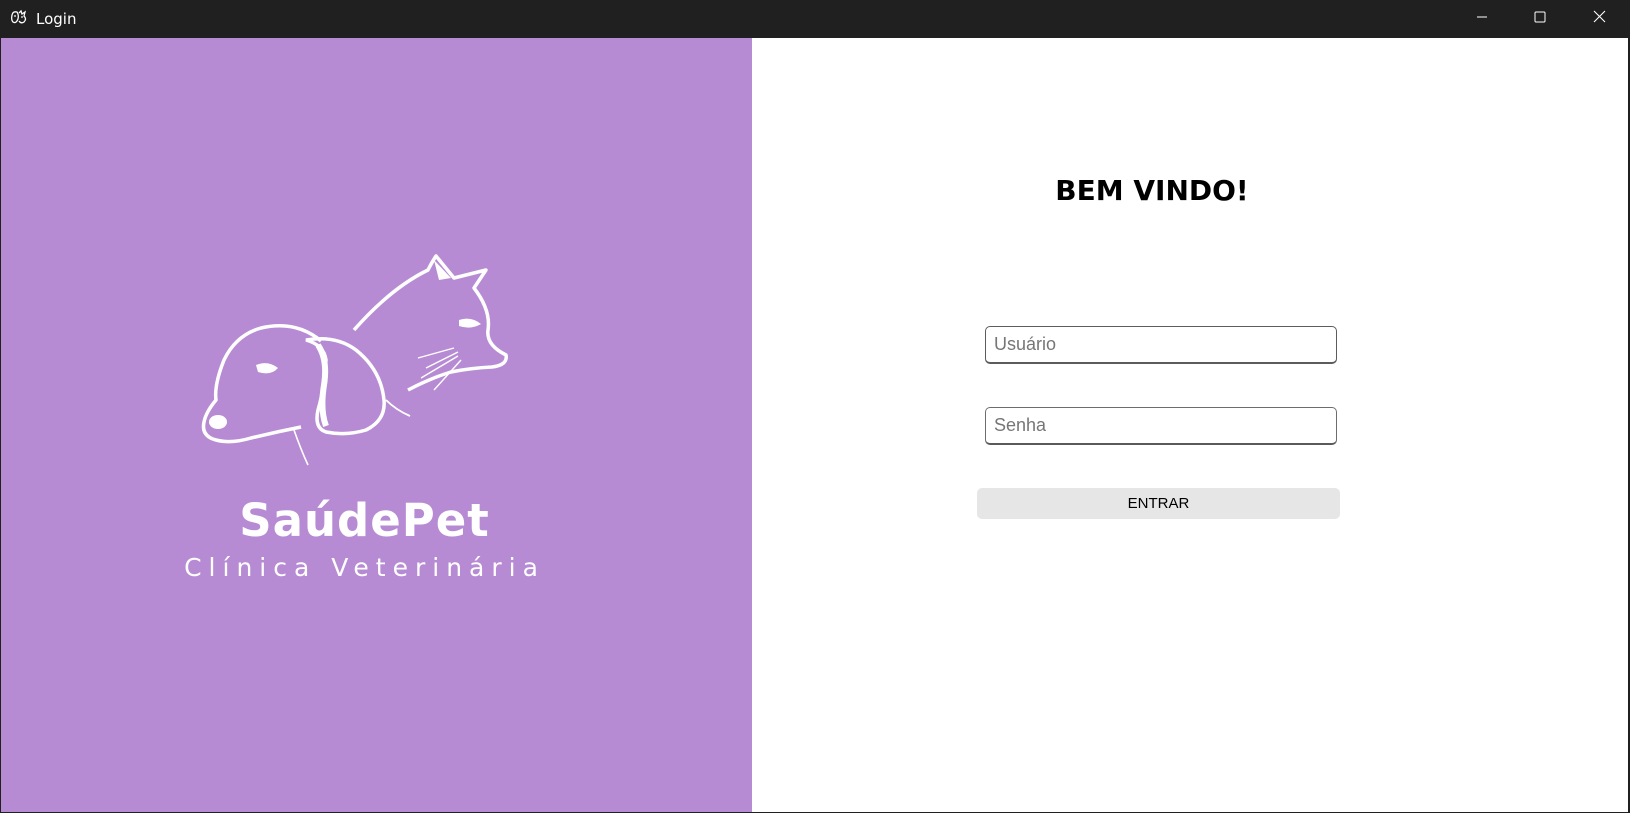  I want to click on app-icon, so click(19, 19).